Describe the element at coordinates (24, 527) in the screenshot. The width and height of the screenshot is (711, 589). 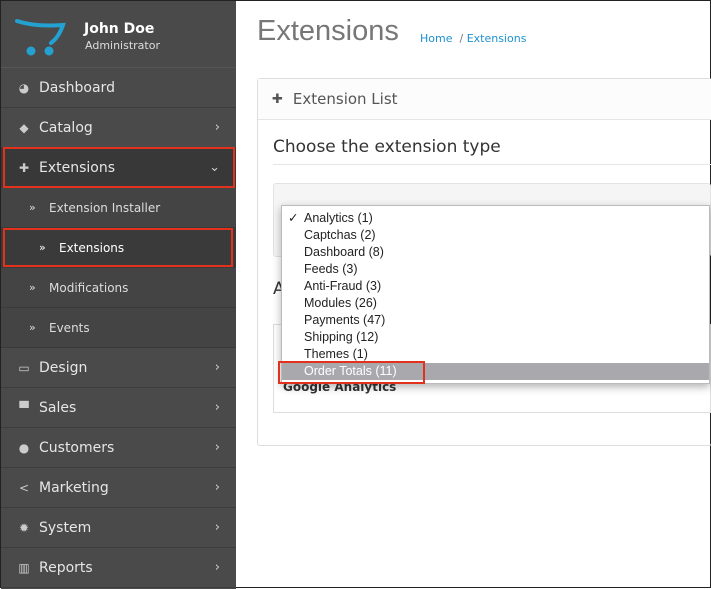
I see `gear-icon: ✹` at that location.